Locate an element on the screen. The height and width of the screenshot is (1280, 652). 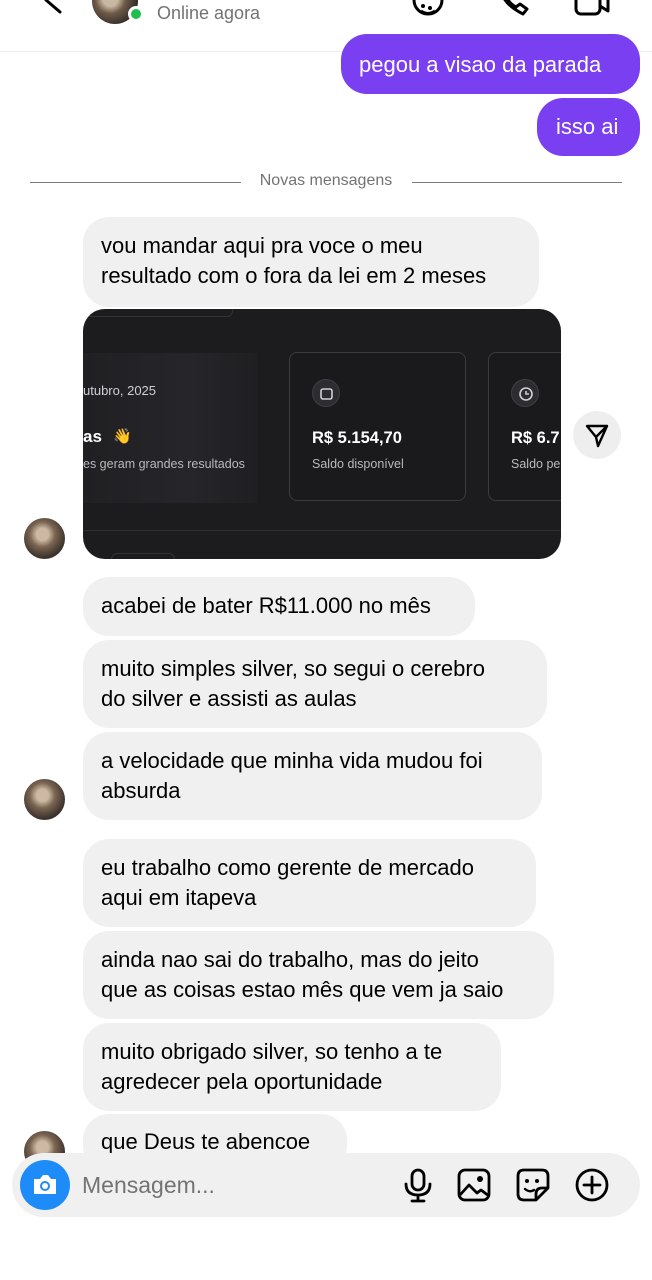
message-text-line: aqui em itapeva is located at coordinates (179, 897).